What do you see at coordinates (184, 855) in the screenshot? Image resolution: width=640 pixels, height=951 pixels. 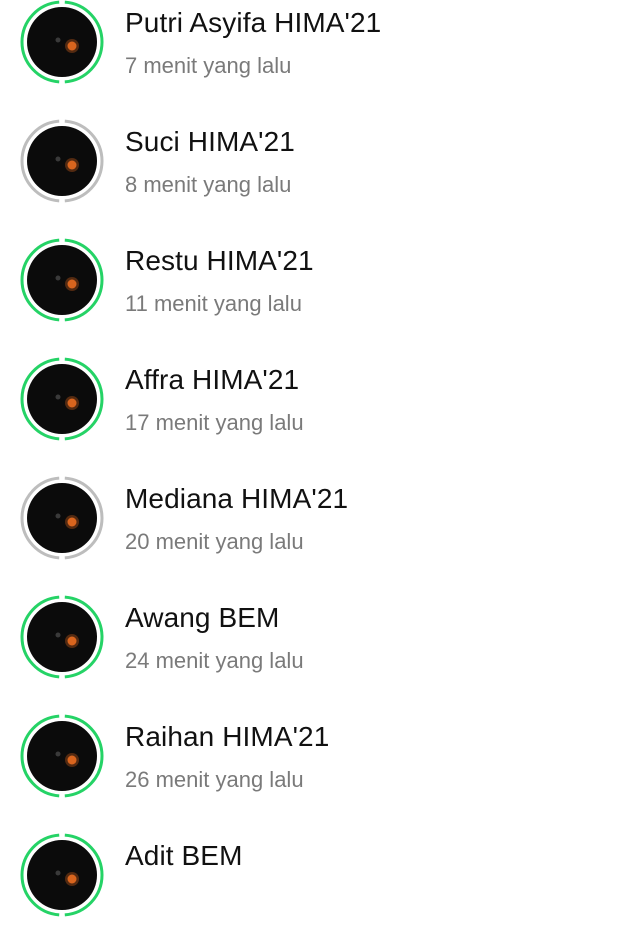 I see `contact-name: Adit BEM` at bounding box center [184, 855].